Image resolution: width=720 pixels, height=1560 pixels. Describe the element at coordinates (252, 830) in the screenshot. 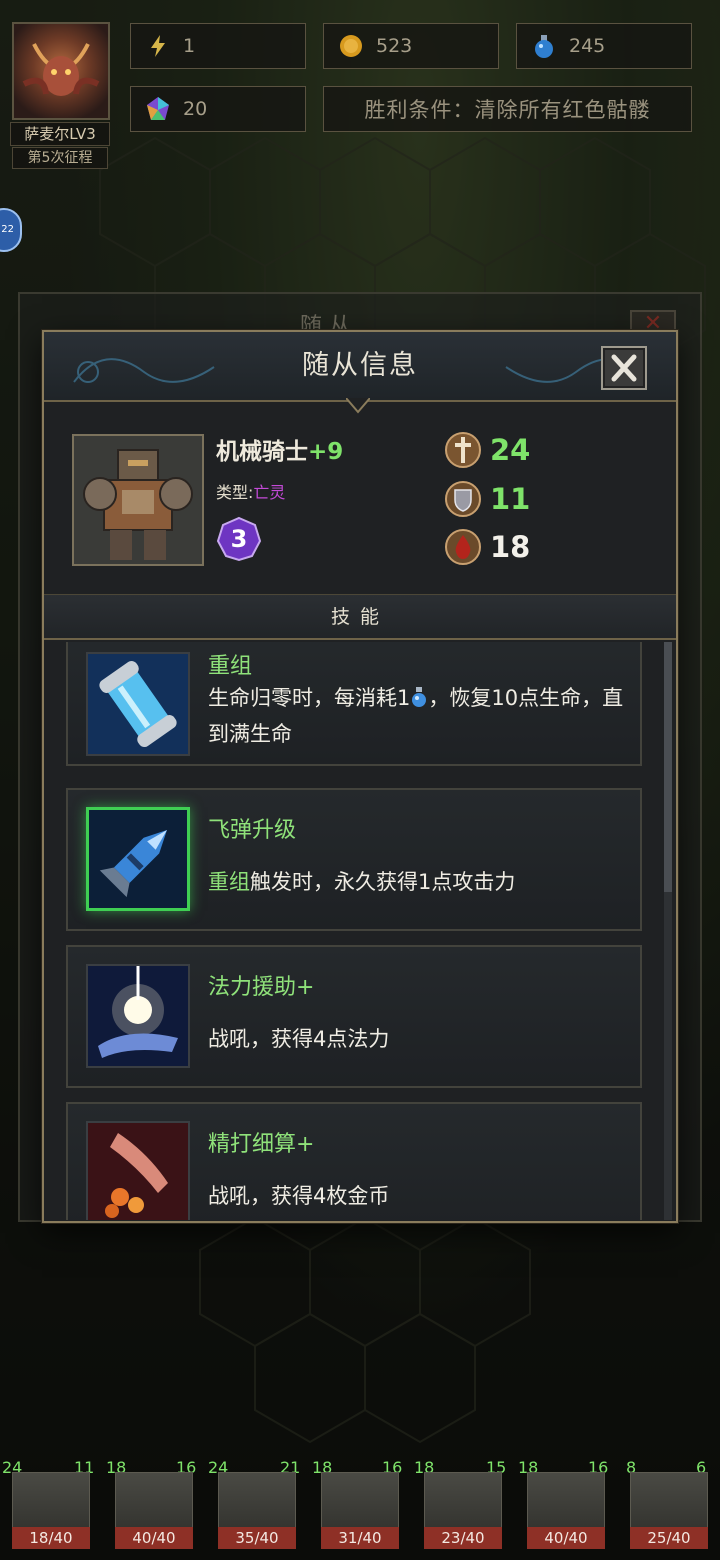

I see `skill-name: 飞弹升级` at that location.